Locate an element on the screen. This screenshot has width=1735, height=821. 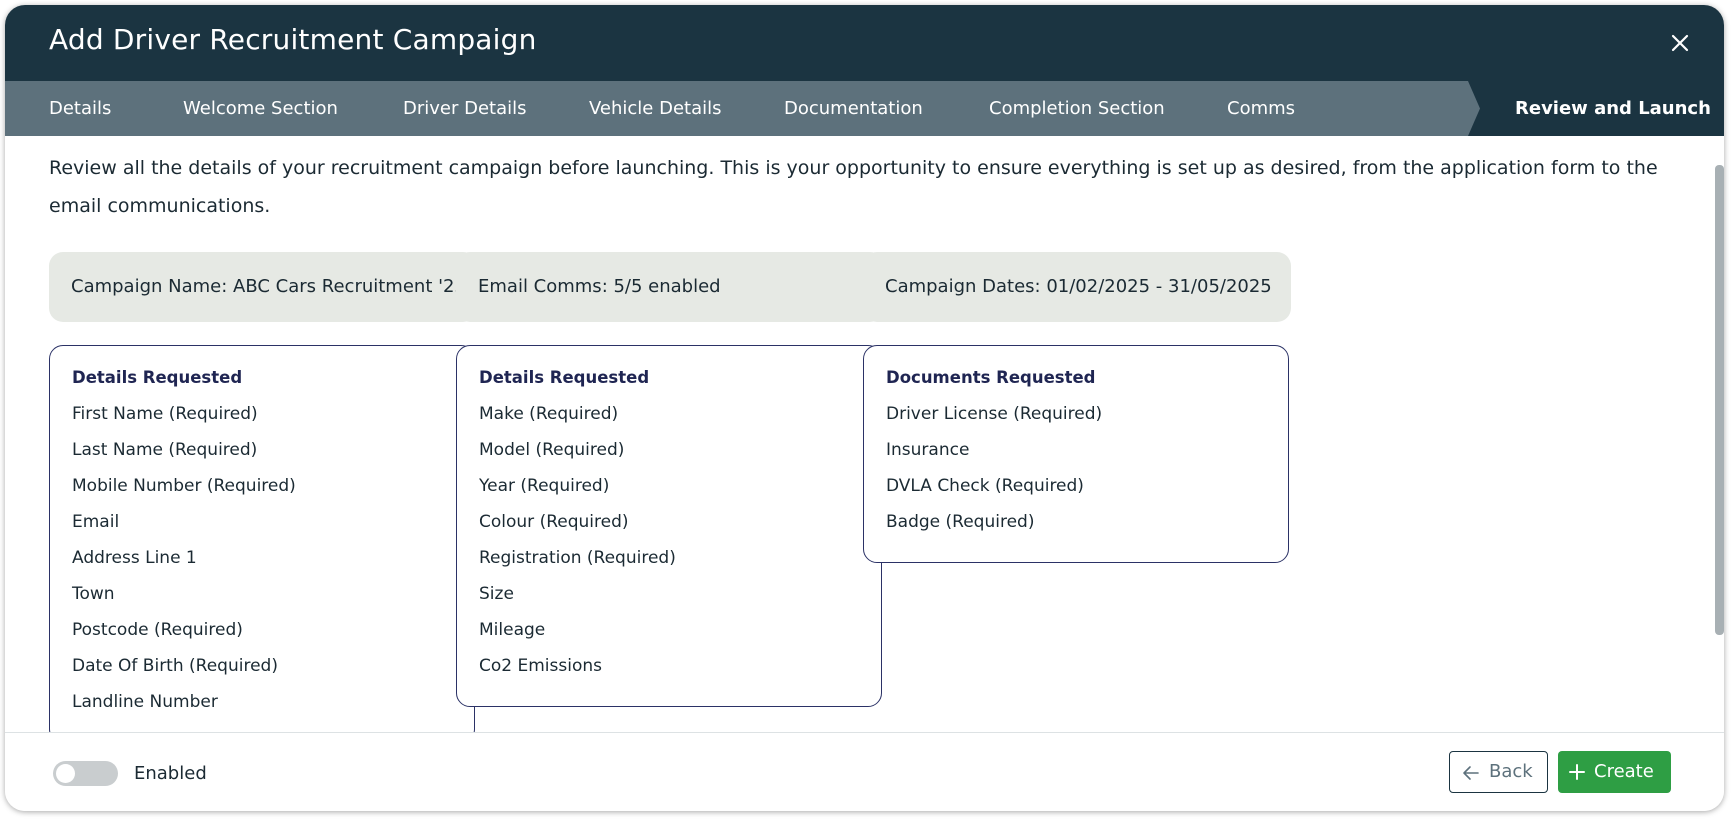
list-item: First Name (Required) is located at coordinates (165, 414).